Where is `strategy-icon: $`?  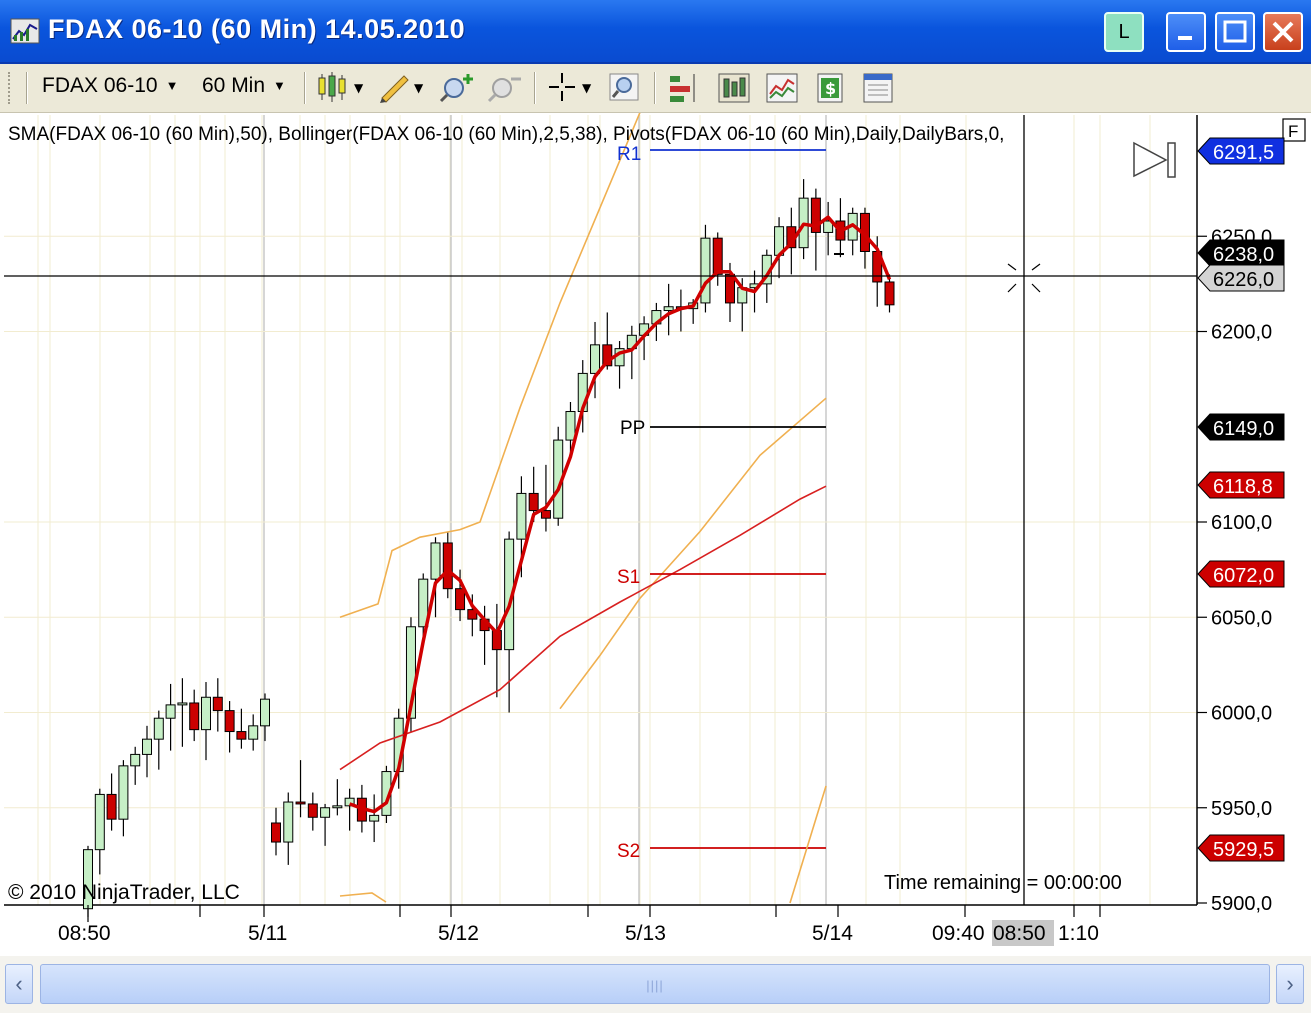
strategy-icon: $ is located at coordinates (830, 87).